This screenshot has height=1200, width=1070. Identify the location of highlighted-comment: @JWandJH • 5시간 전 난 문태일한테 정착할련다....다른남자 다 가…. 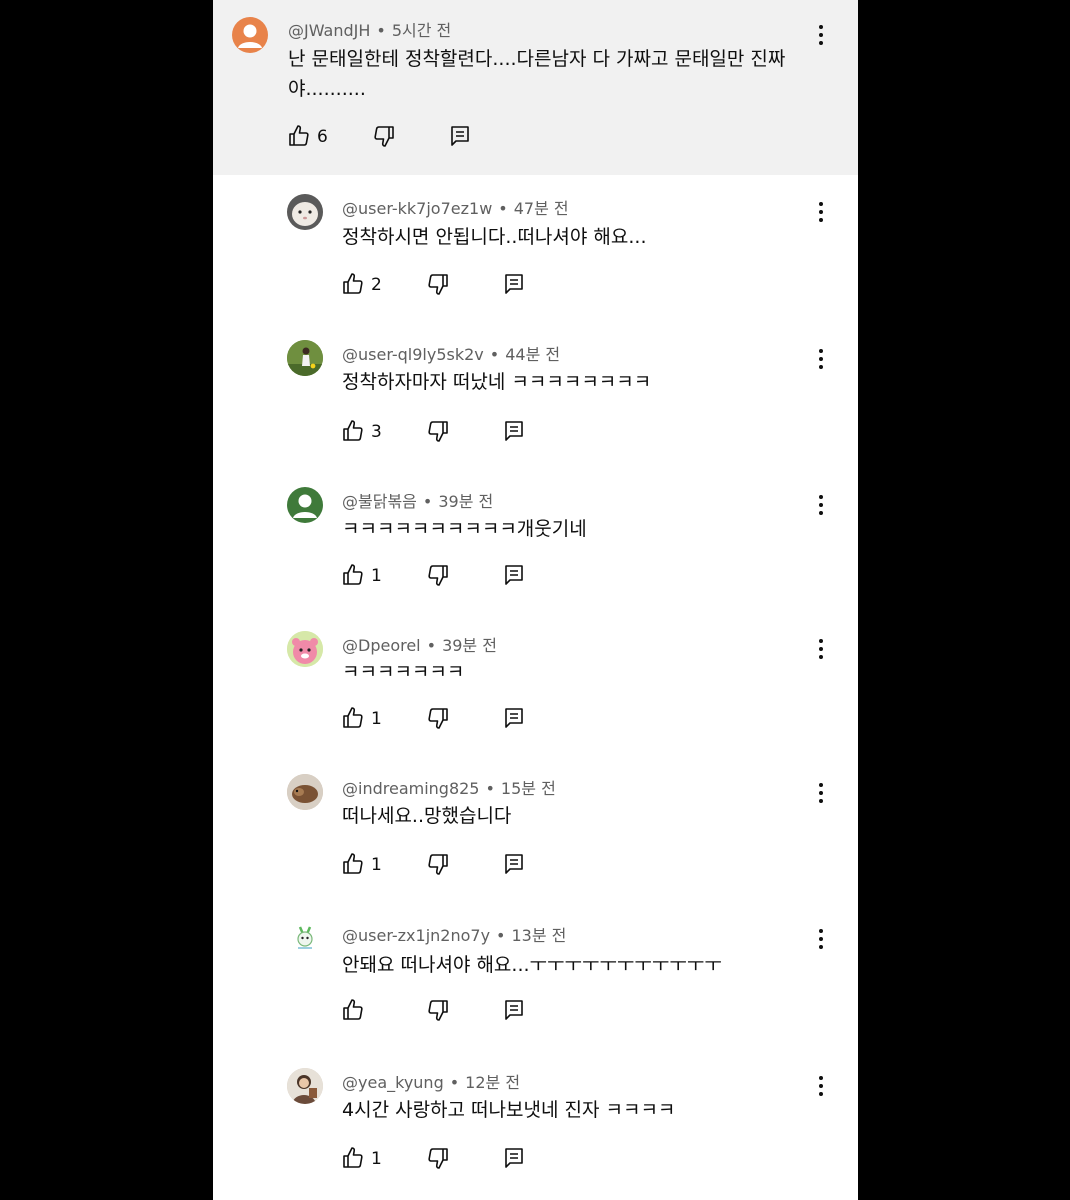
(535, 87).